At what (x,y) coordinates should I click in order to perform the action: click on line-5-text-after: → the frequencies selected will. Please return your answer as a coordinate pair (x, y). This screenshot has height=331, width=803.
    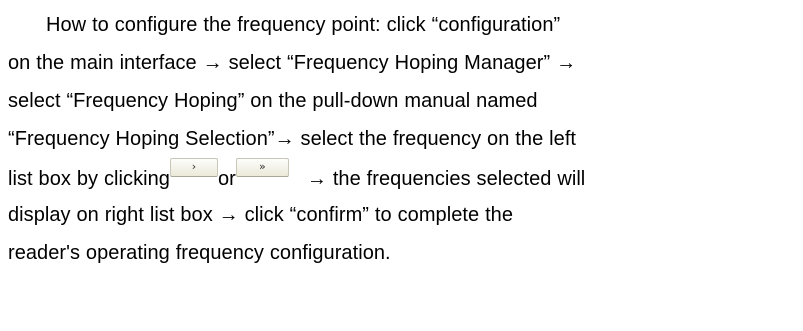
    Looking at the image, I should click on (446, 179).